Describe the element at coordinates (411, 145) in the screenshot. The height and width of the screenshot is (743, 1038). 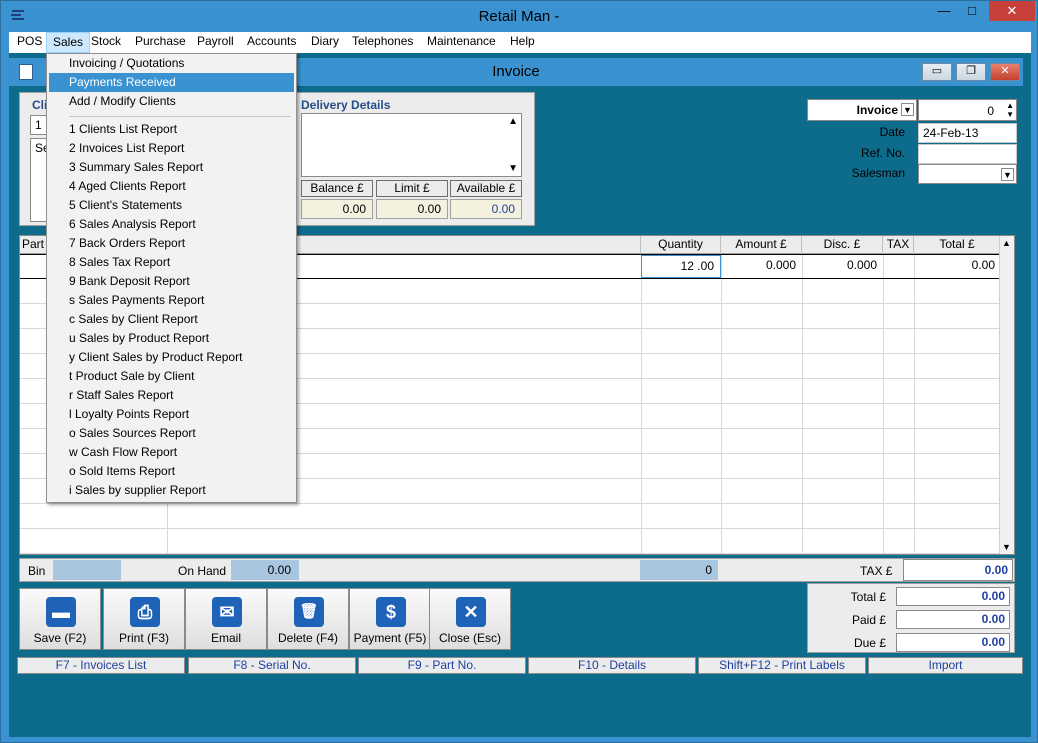
I see `delivery-details-box: ▲ ▼` at that location.